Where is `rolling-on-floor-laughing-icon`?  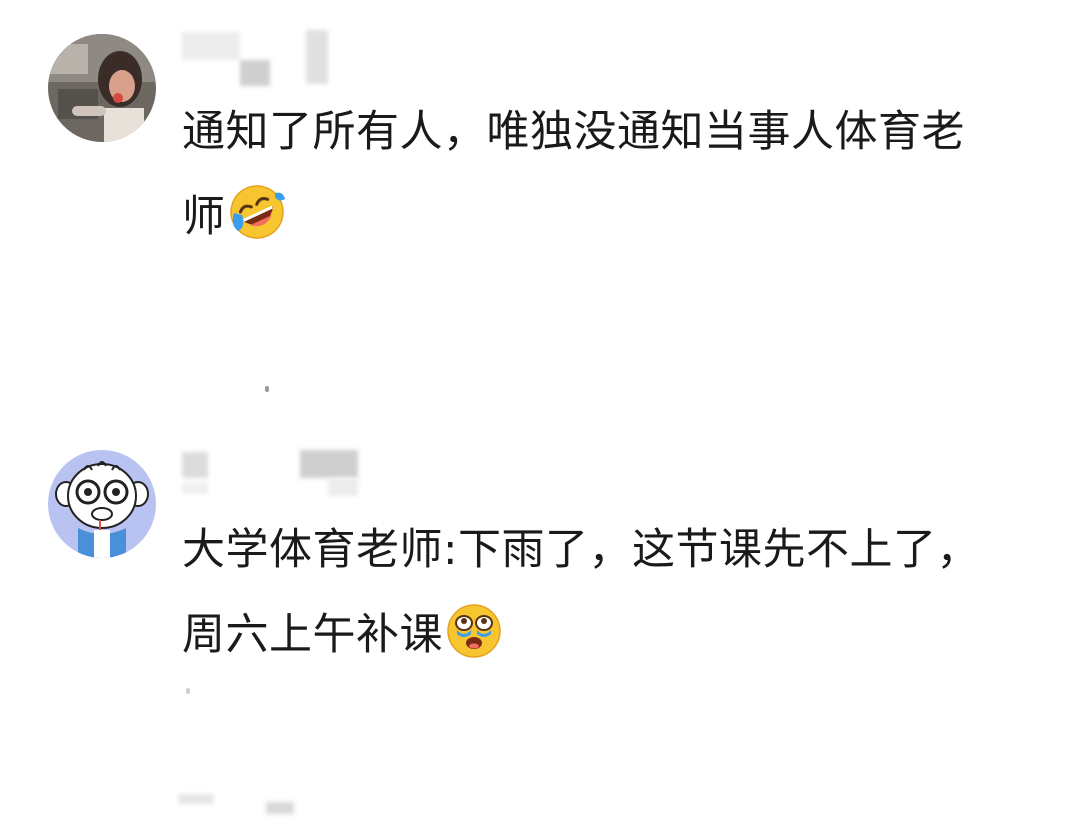
rolling-on-floor-laughing-icon is located at coordinates (257, 212).